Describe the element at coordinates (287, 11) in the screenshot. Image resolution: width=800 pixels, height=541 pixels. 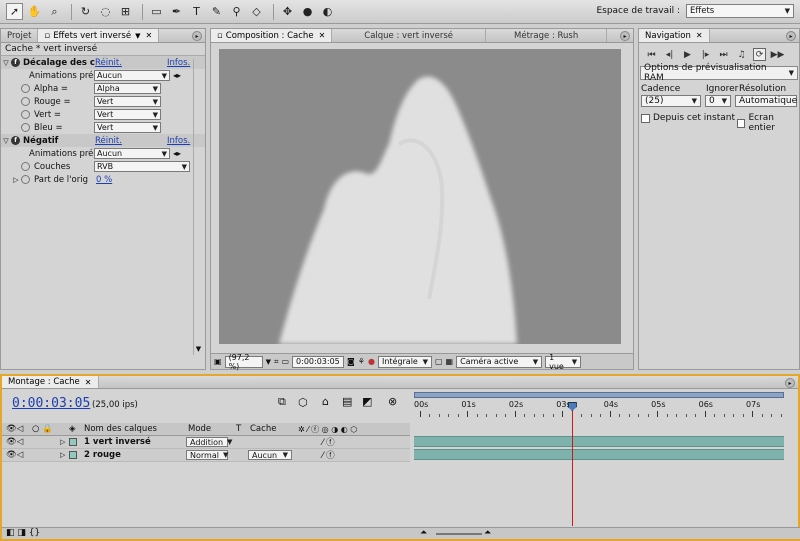
I see `axis-mode-icon: ✥` at that location.